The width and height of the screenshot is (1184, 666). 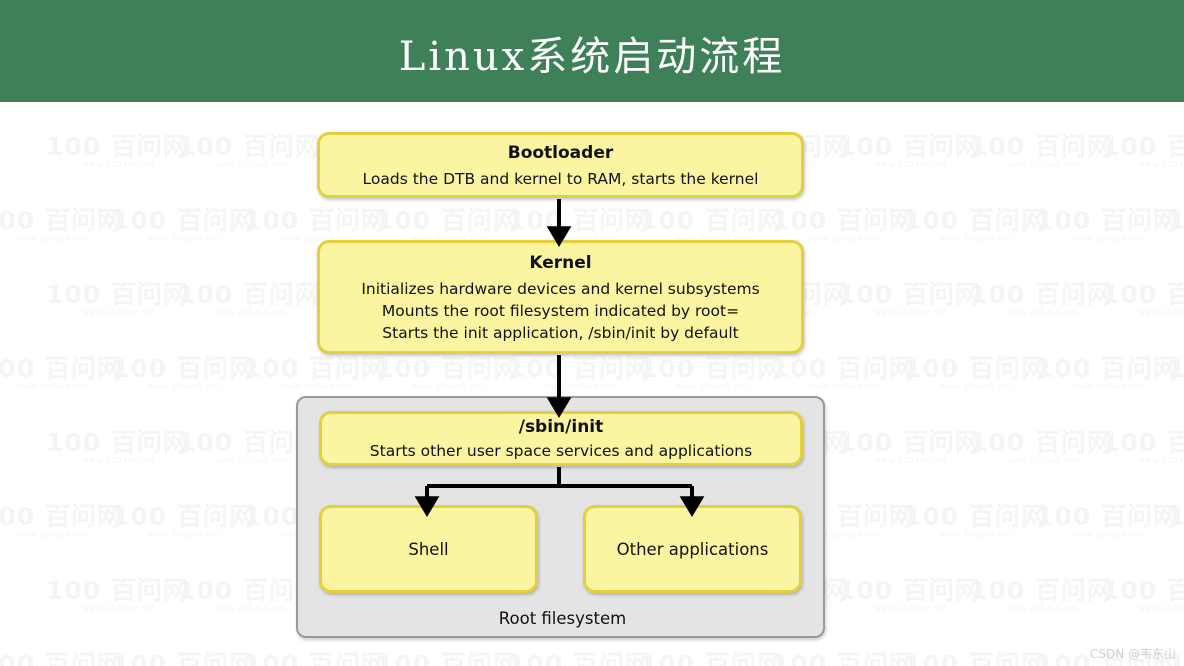 I want to click on node-sbin-init-title: /sbin/init, so click(x=561, y=426).